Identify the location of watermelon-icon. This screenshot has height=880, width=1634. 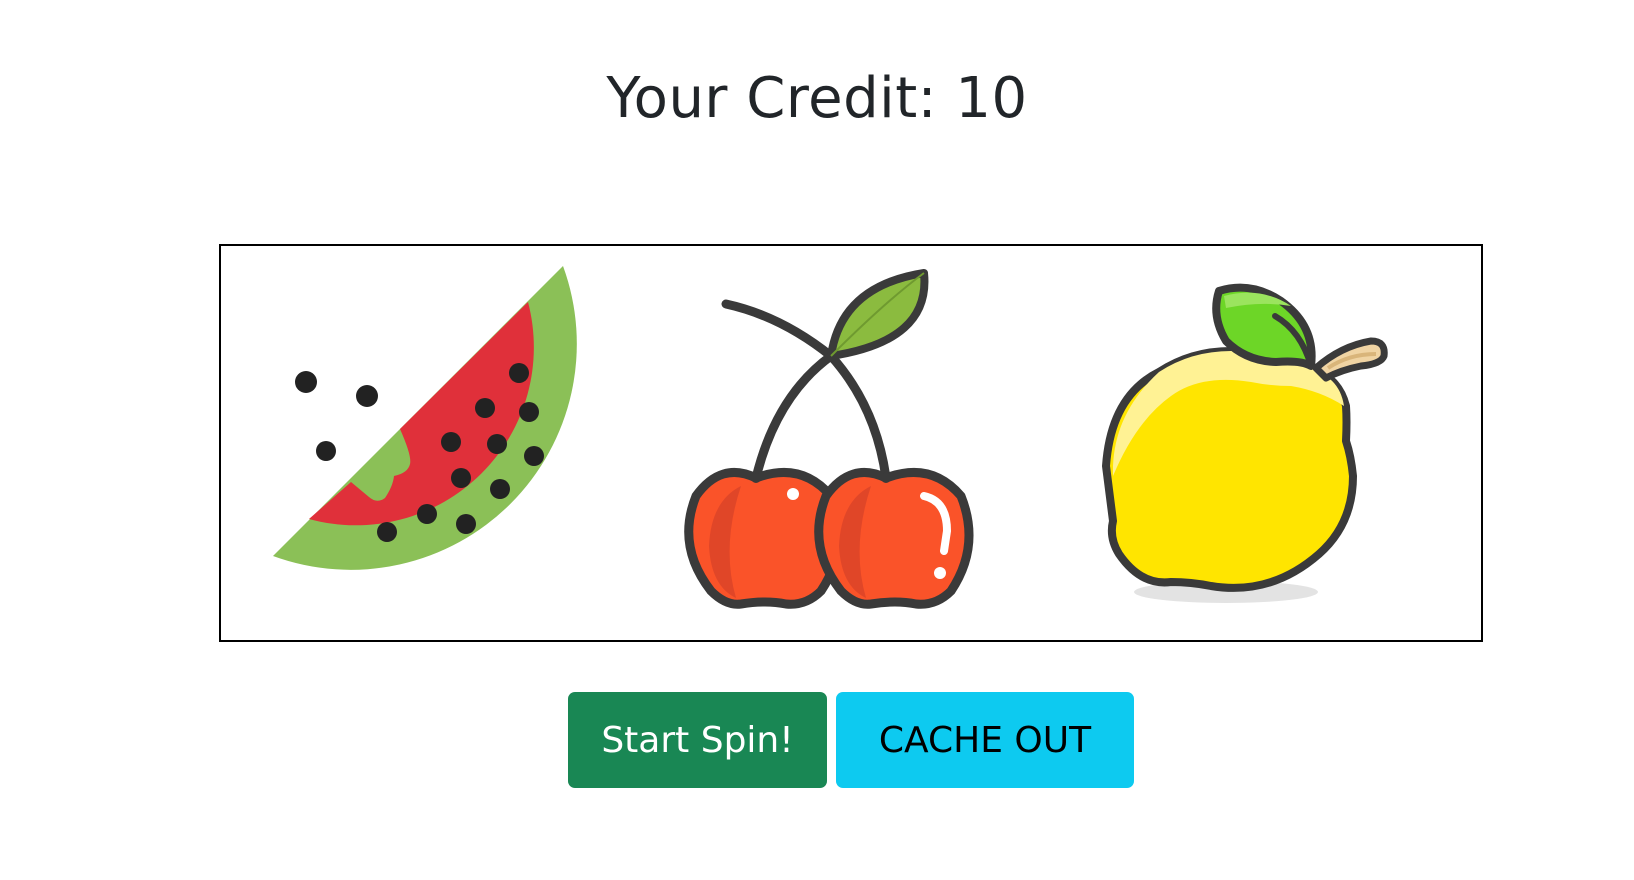
(425, 418).